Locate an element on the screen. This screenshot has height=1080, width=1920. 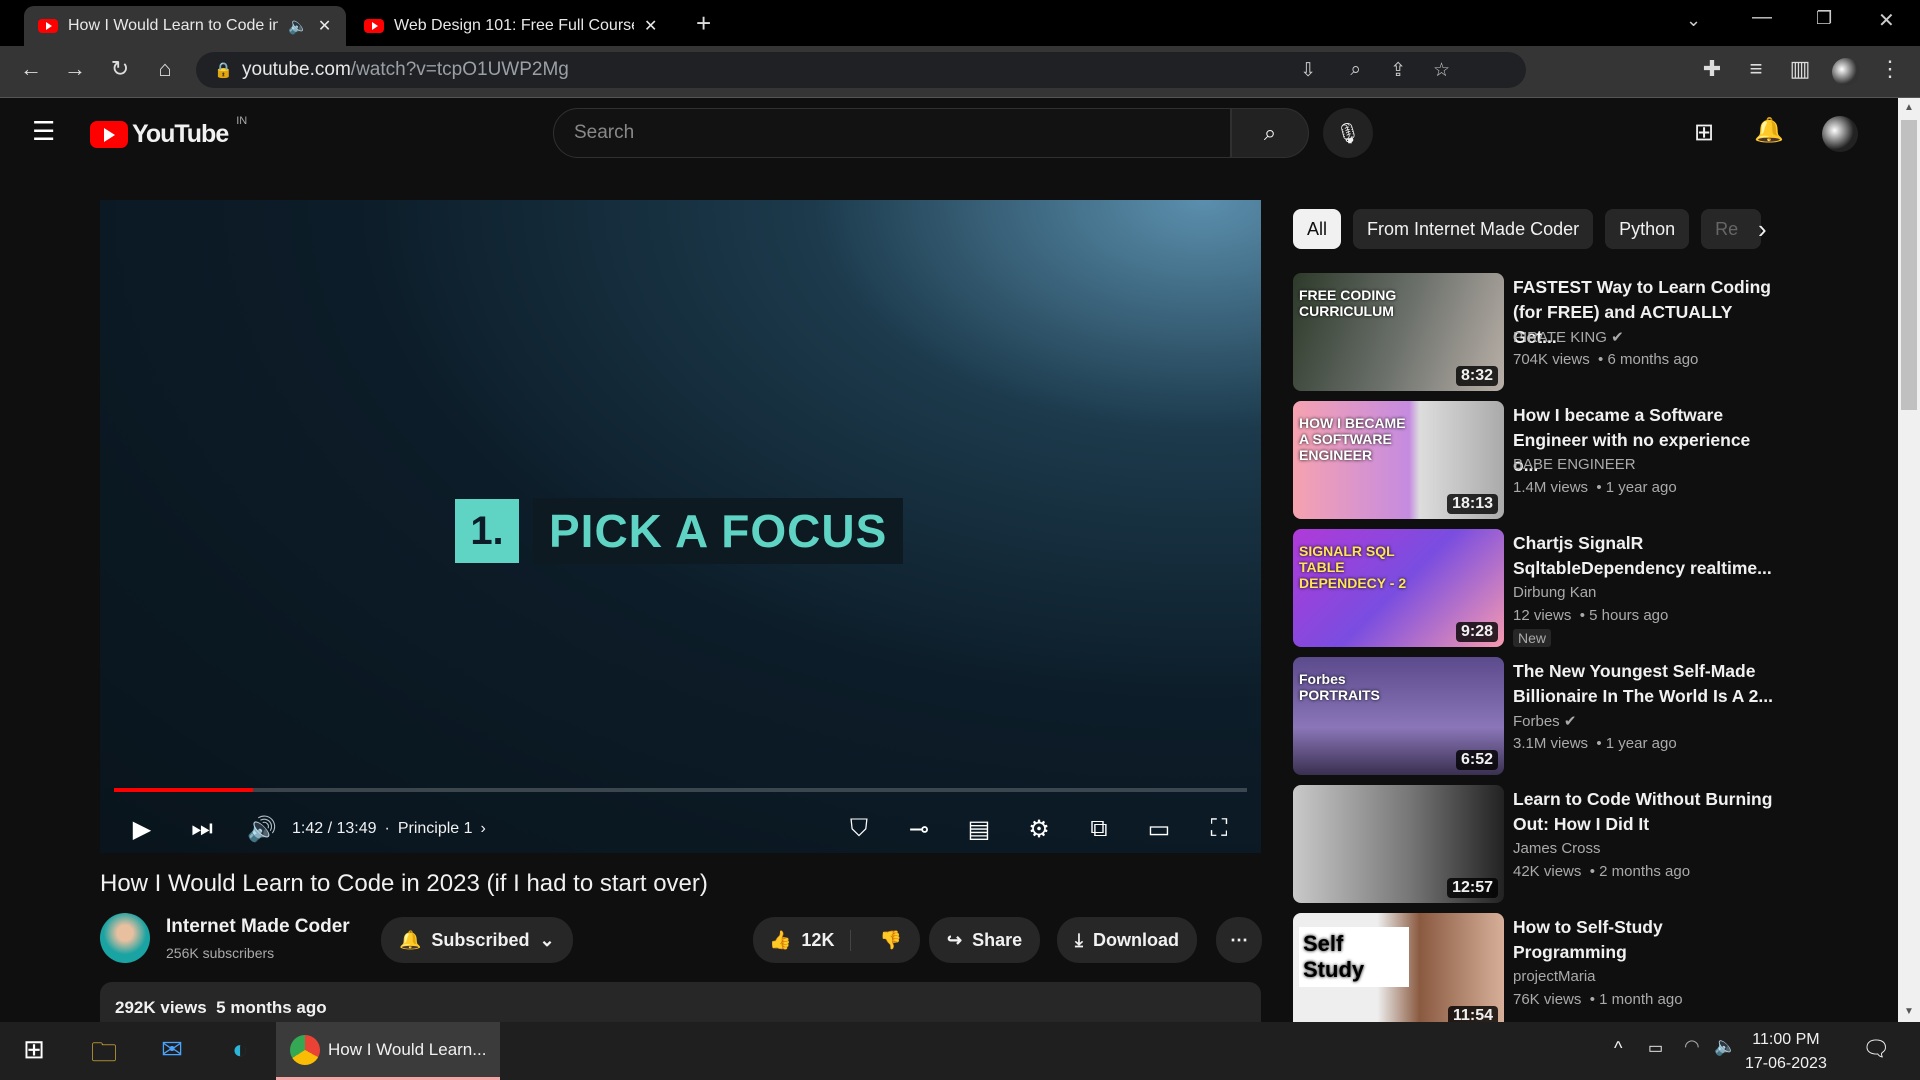
view-count: 12 views is located at coordinates (1542, 615).